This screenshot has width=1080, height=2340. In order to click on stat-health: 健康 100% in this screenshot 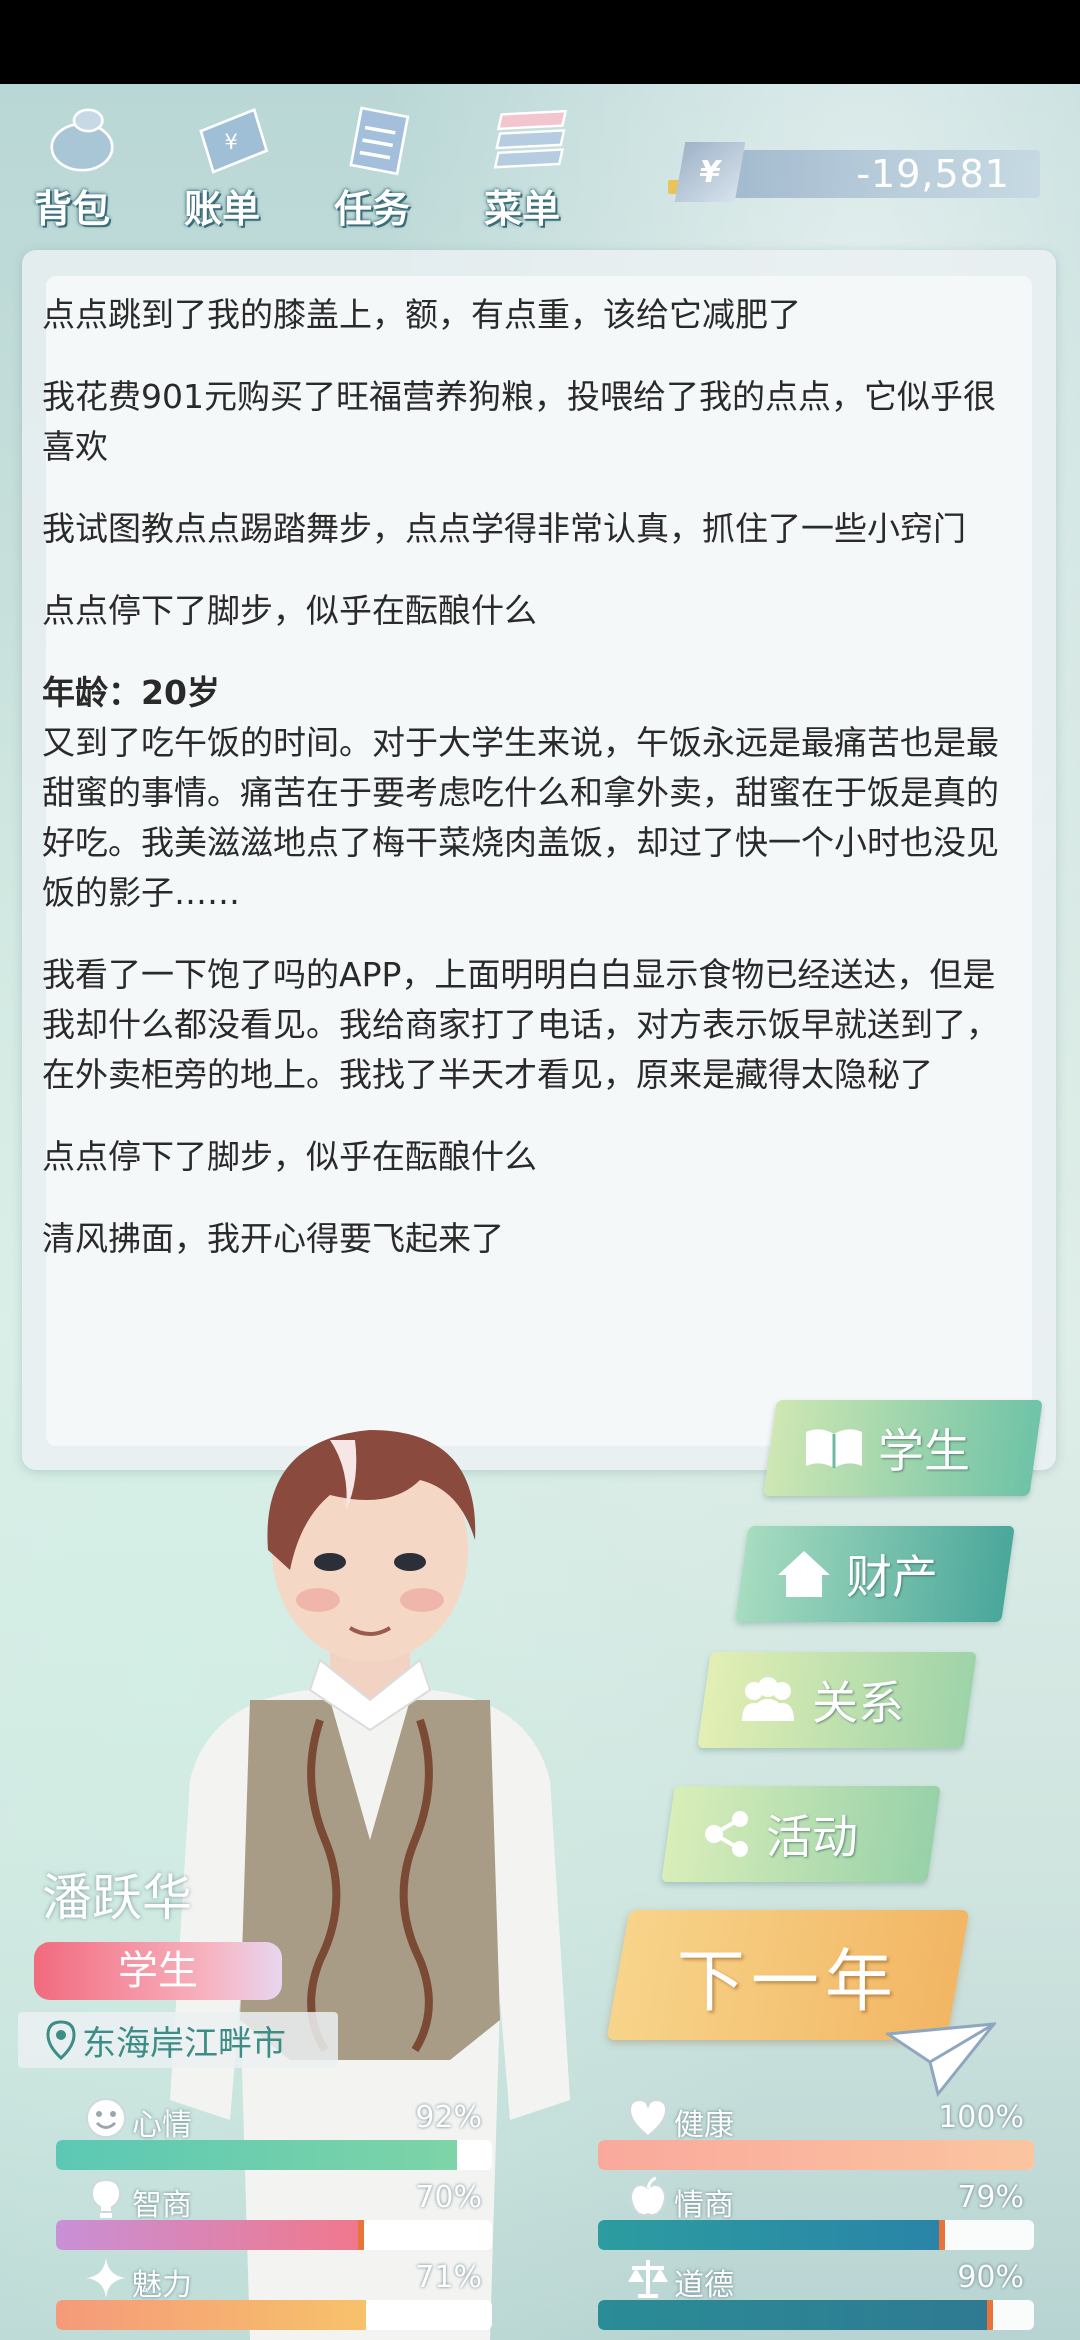, I will do `click(818, 2136)`.